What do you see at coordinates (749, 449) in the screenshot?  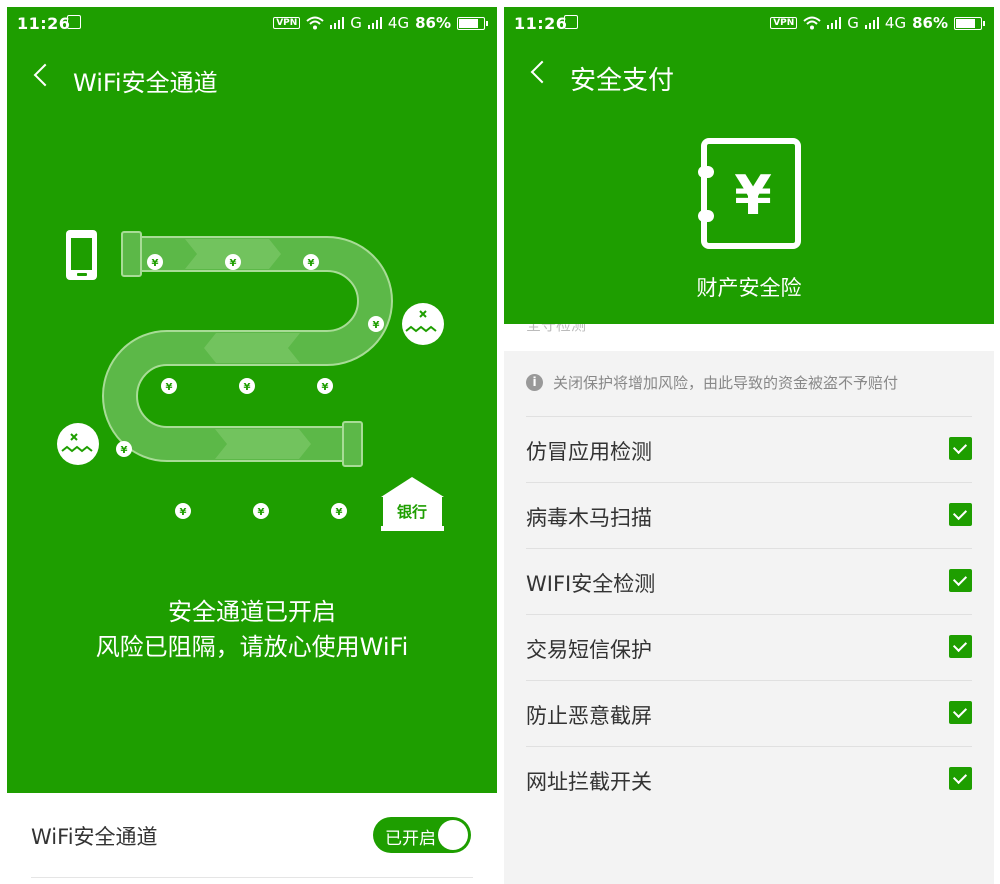 I see `option-row-fake-app-detection: 仿冒应用检测` at bounding box center [749, 449].